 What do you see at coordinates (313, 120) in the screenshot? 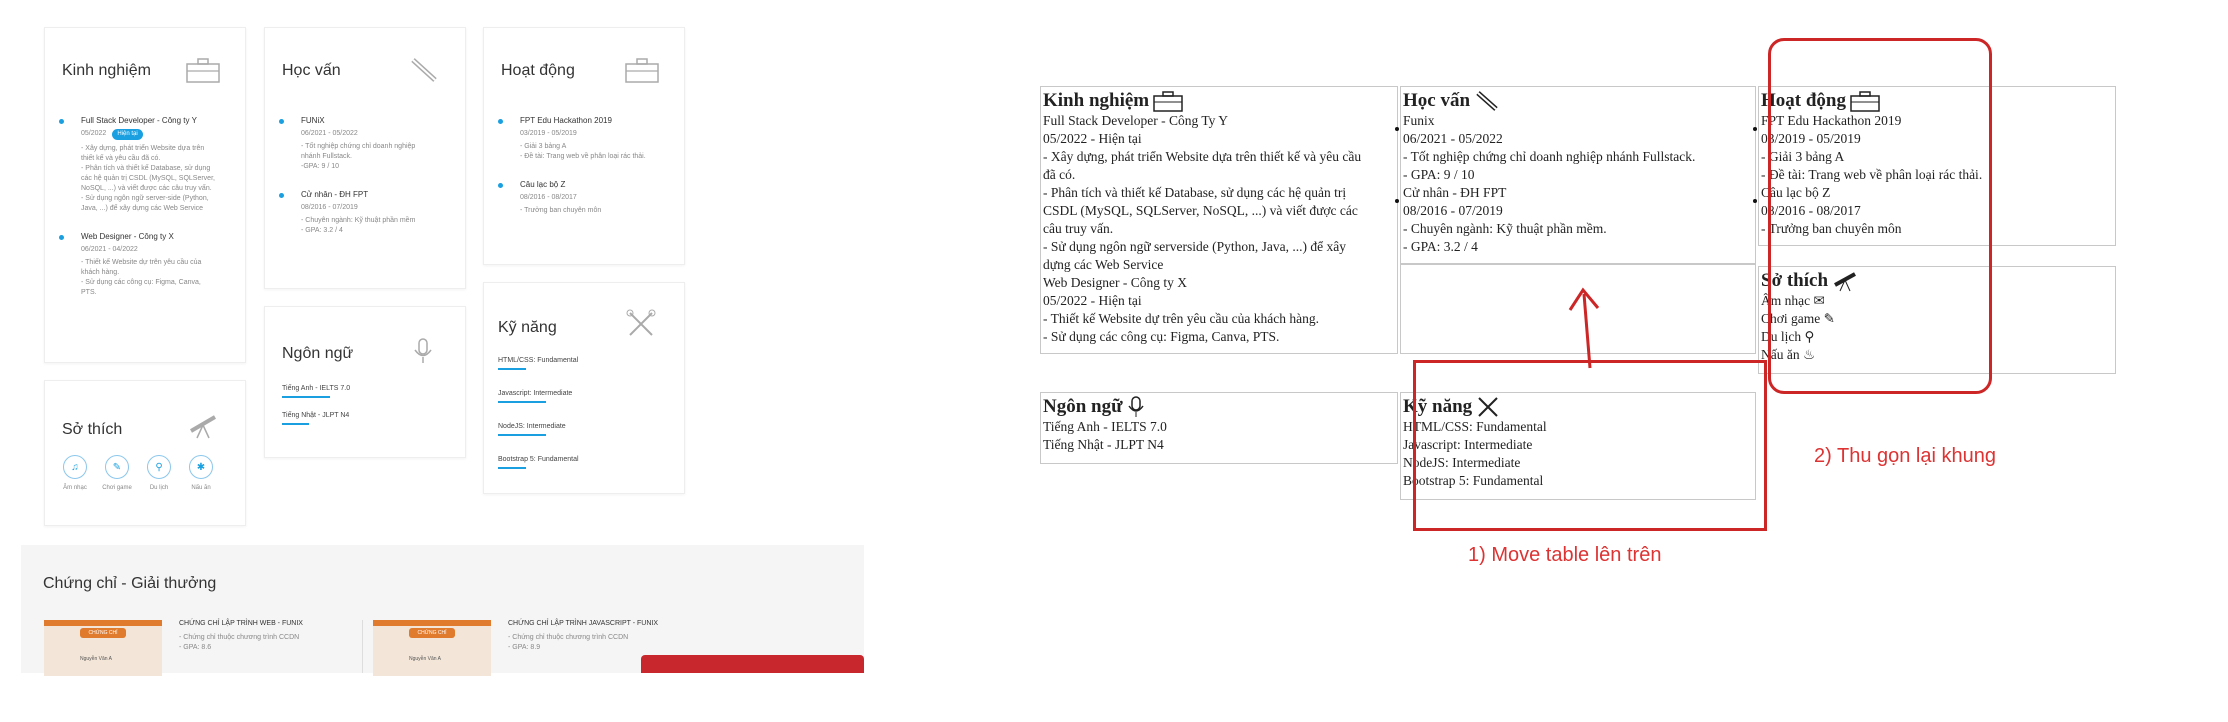
I see `timeline-role: FUNiX` at bounding box center [313, 120].